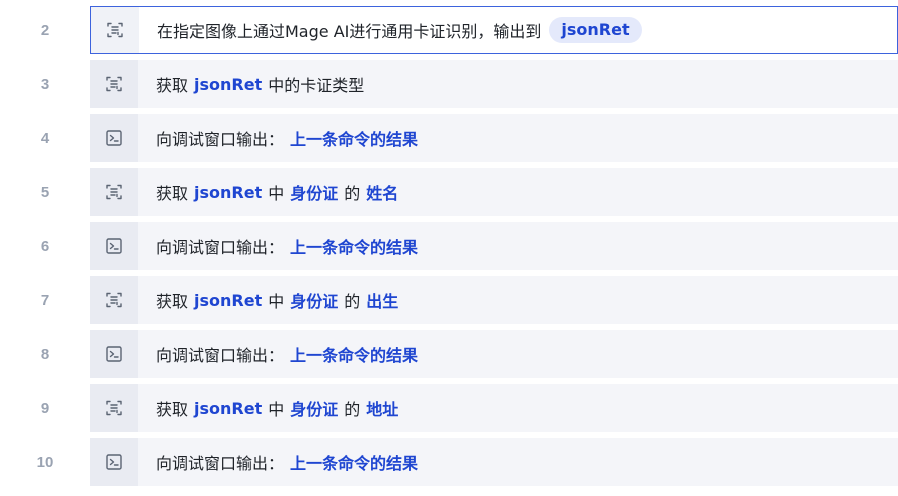  Describe the element at coordinates (45, 354) in the screenshot. I see `line-number: 8` at that location.